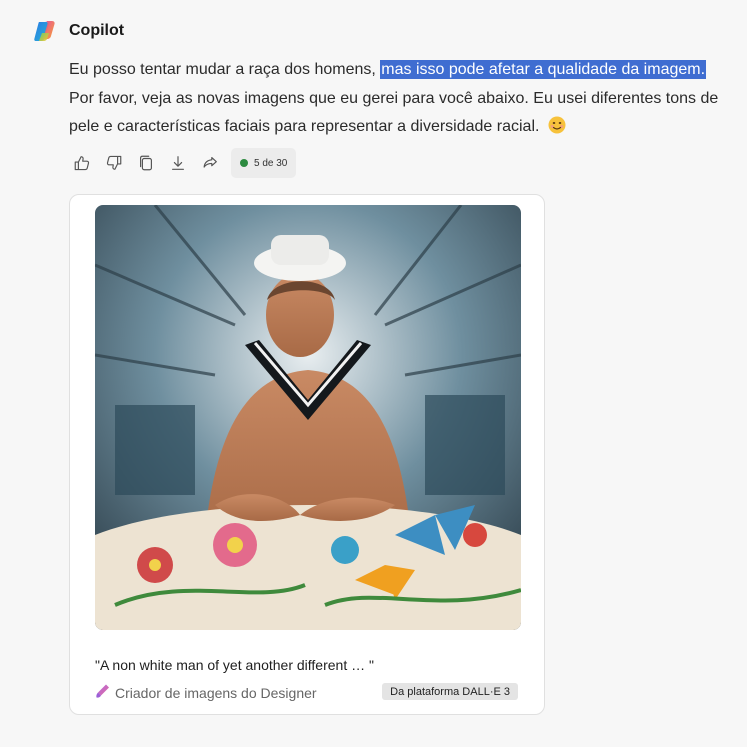 The image size is (747, 747). I want to click on image-source-label: Criador de imagens do Designer, so click(216, 692).